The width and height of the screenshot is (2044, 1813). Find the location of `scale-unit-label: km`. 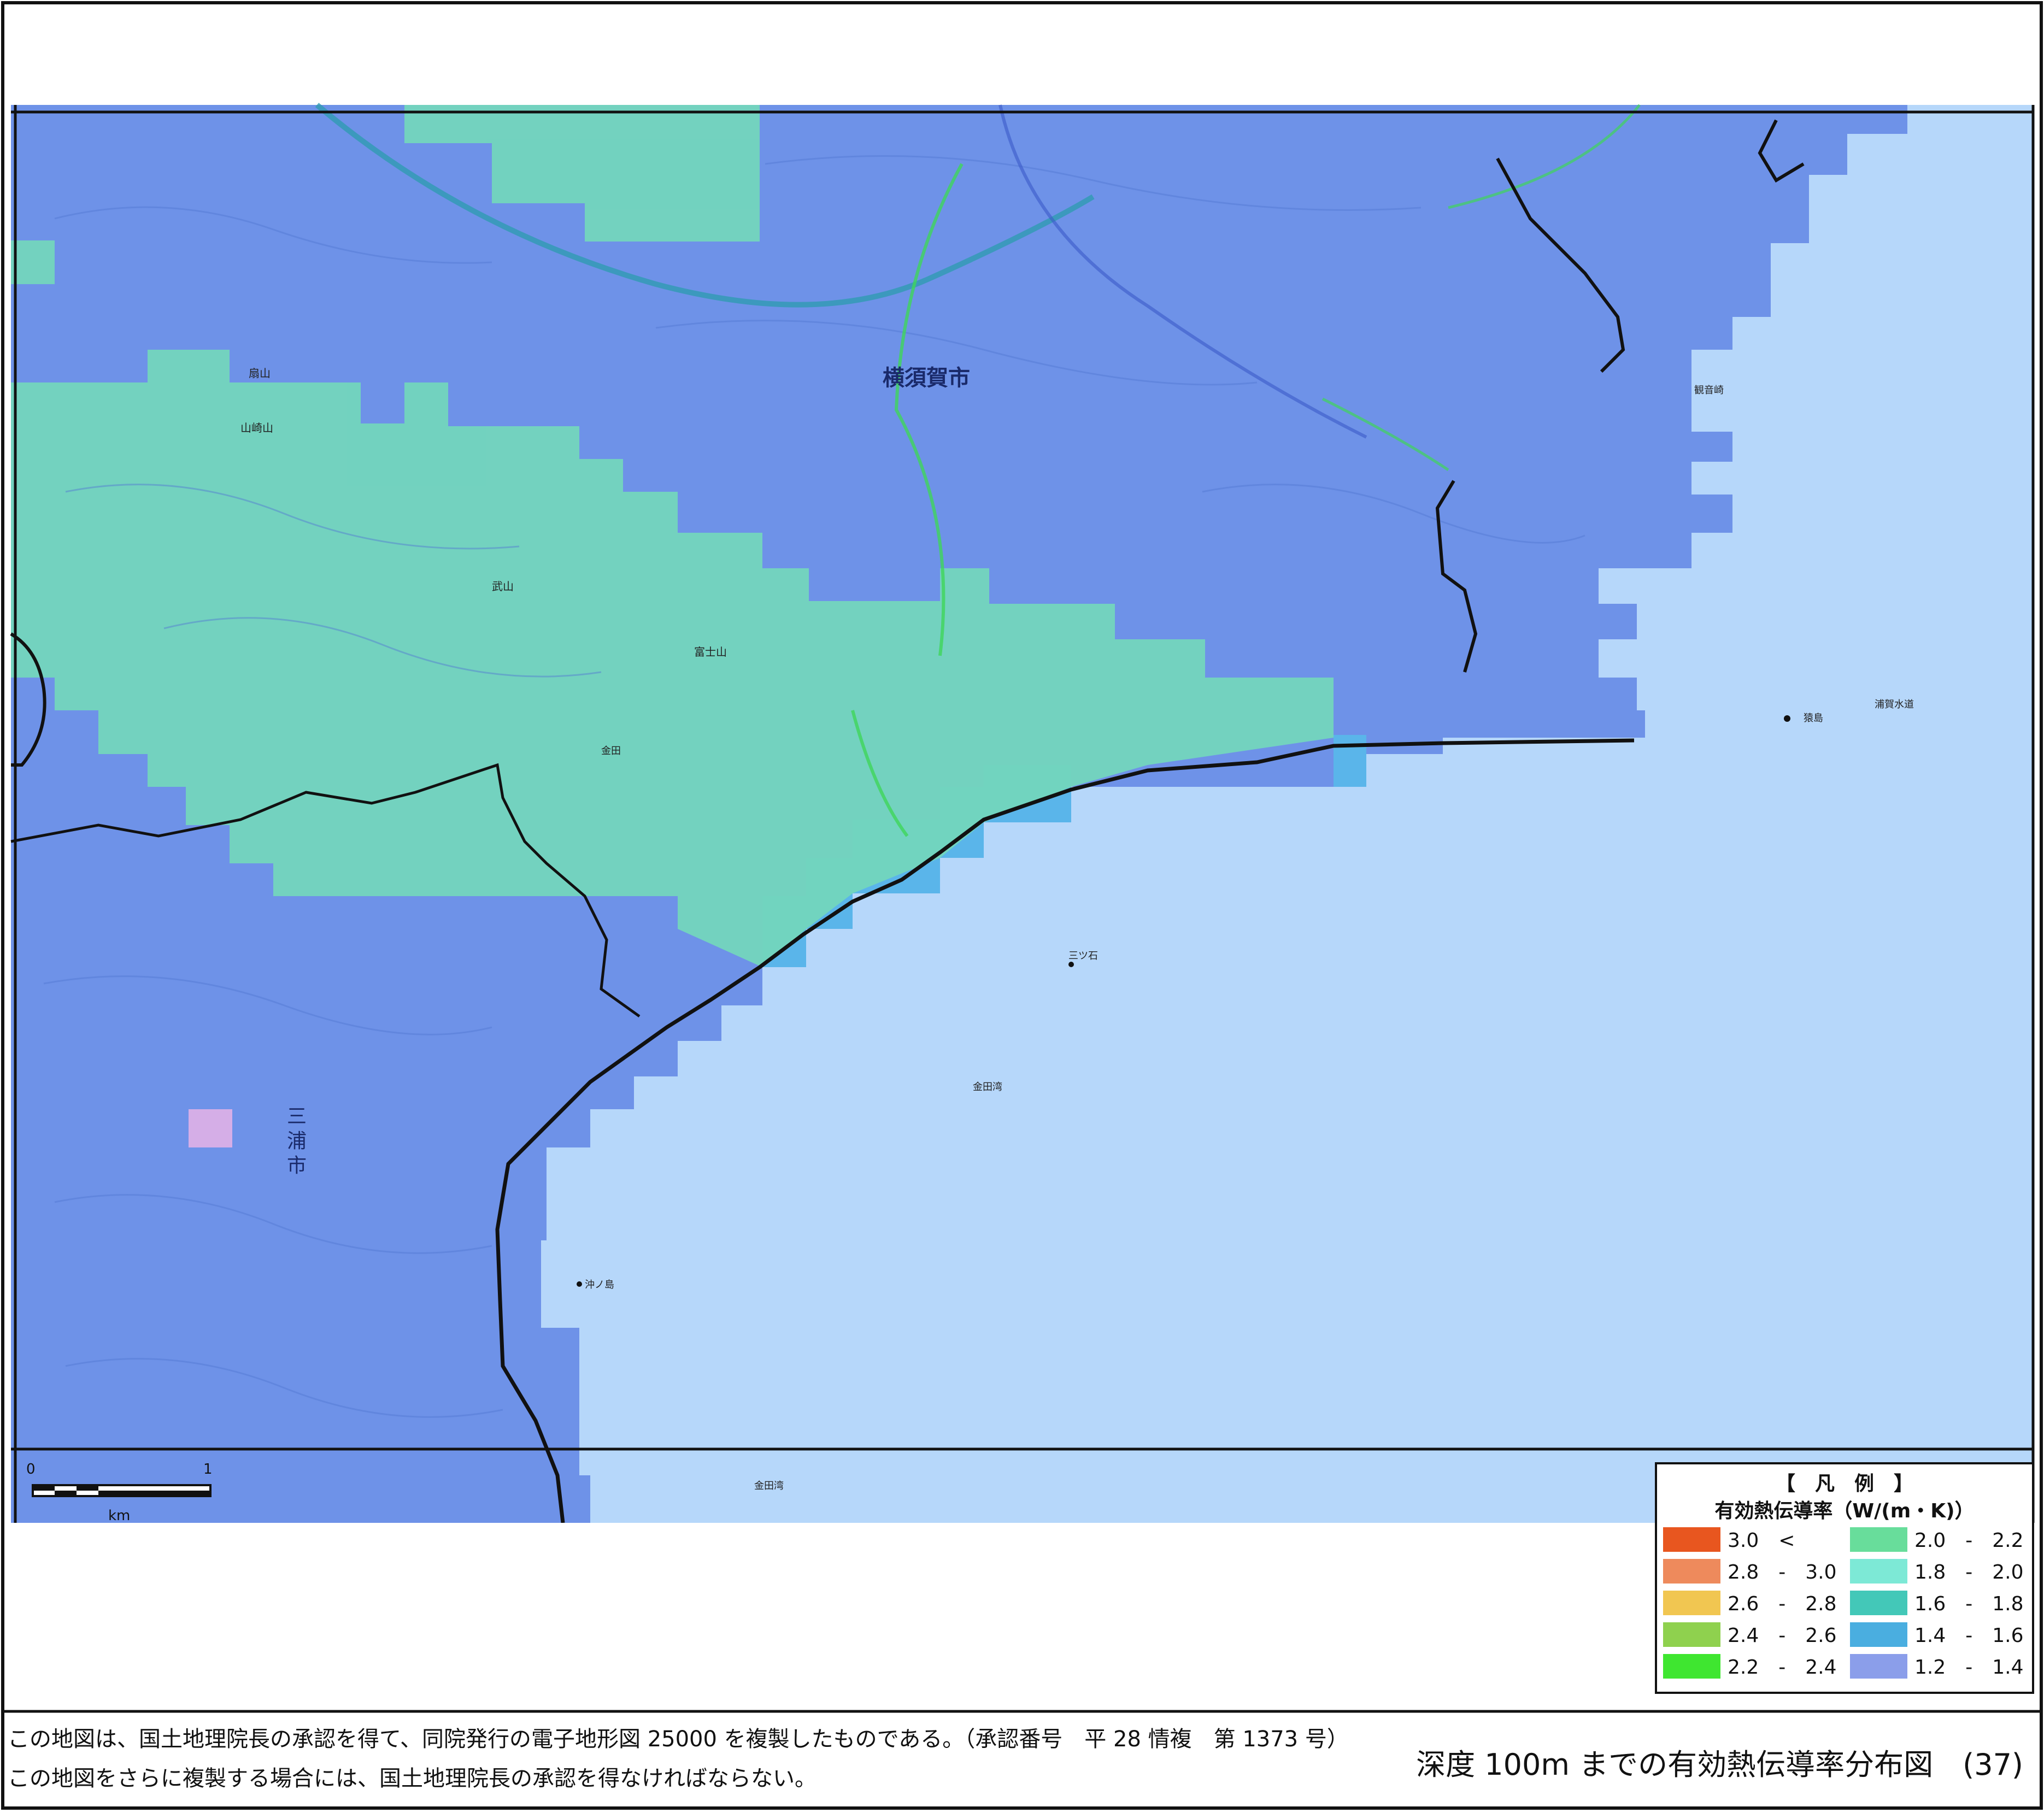

scale-unit-label: km is located at coordinates (119, 1516).